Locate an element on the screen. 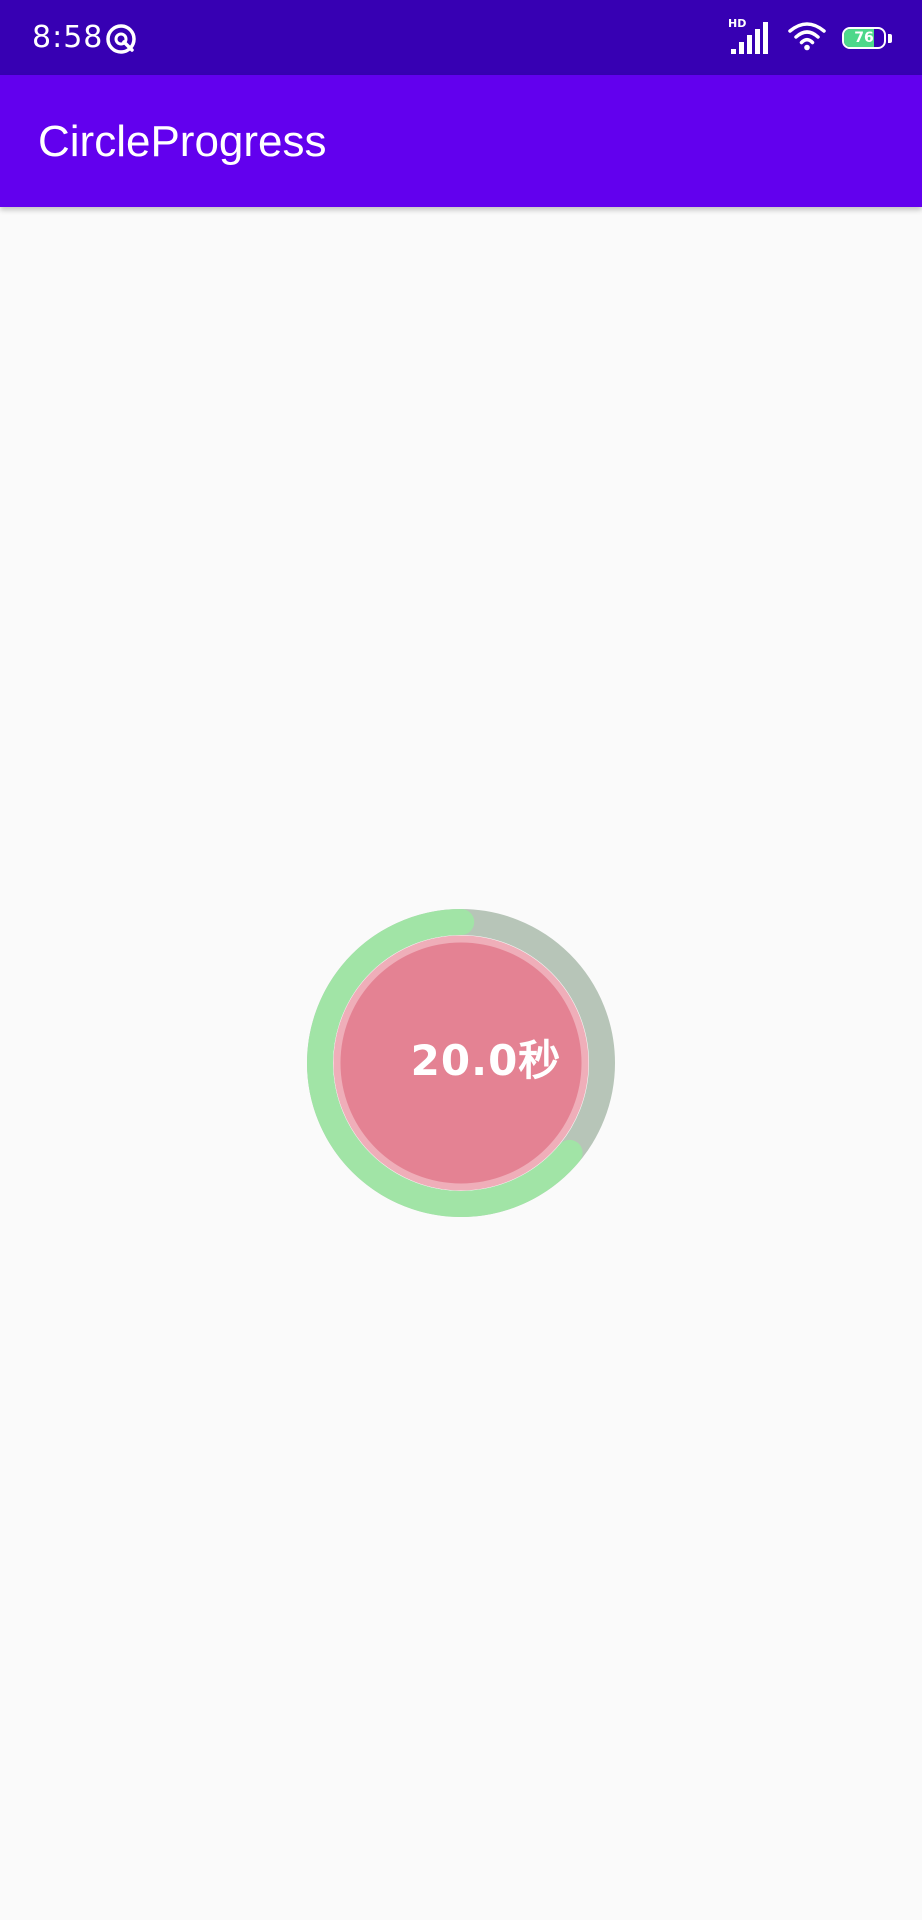 This screenshot has width=922, height=1920. app-bar: CircleProgress is located at coordinates (461, 141).